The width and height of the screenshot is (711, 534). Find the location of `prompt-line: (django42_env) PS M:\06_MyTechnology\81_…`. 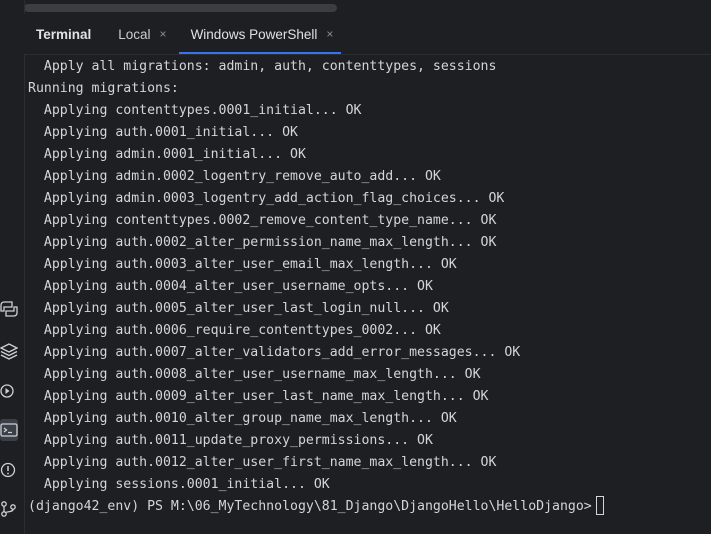

prompt-line: (django42_env) PS M:\06_MyTechnology\81_… is located at coordinates (369, 507).